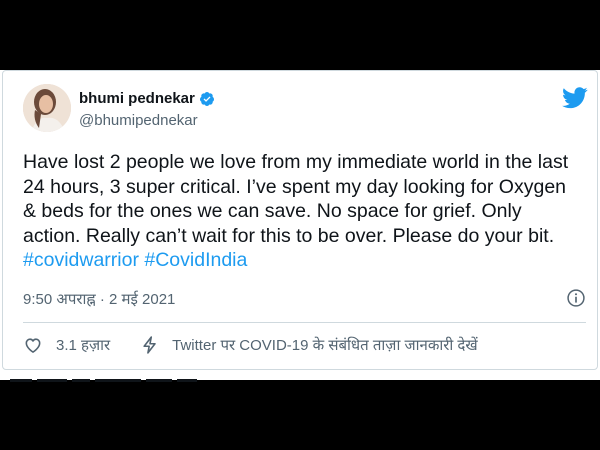  Describe the element at coordinates (206, 98) in the screenshot. I see `verified-badge-icon` at that location.